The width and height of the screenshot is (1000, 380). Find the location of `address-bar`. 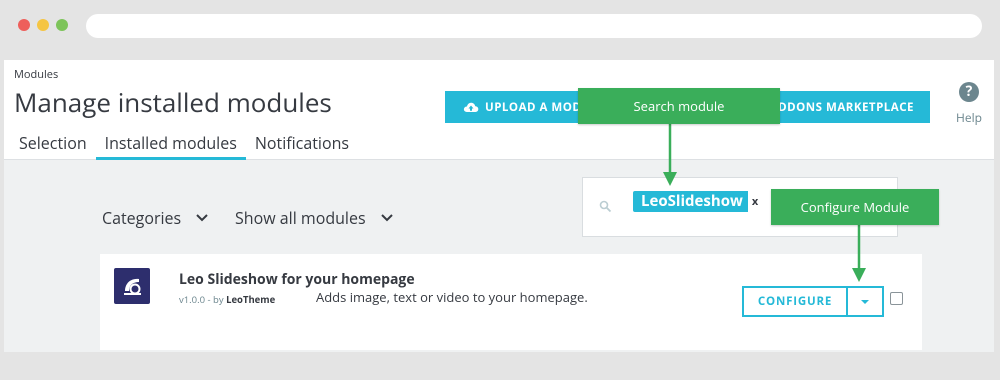

address-bar is located at coordinates (534, 26).